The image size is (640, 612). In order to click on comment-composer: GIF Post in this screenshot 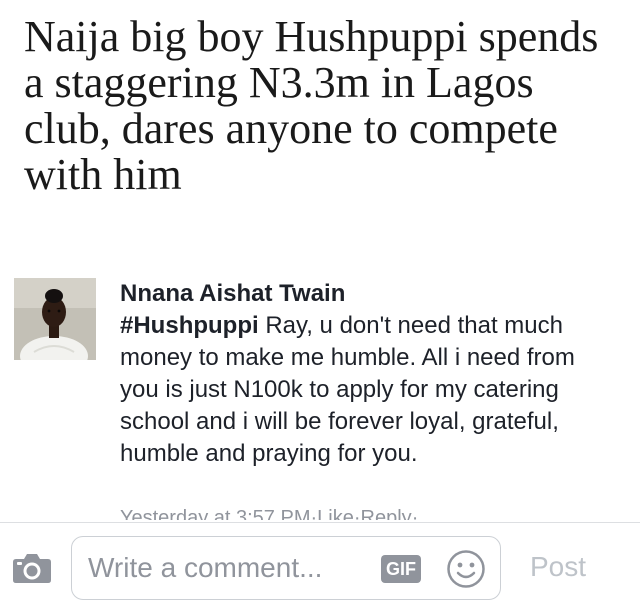, I will do `click(320, 567)`.